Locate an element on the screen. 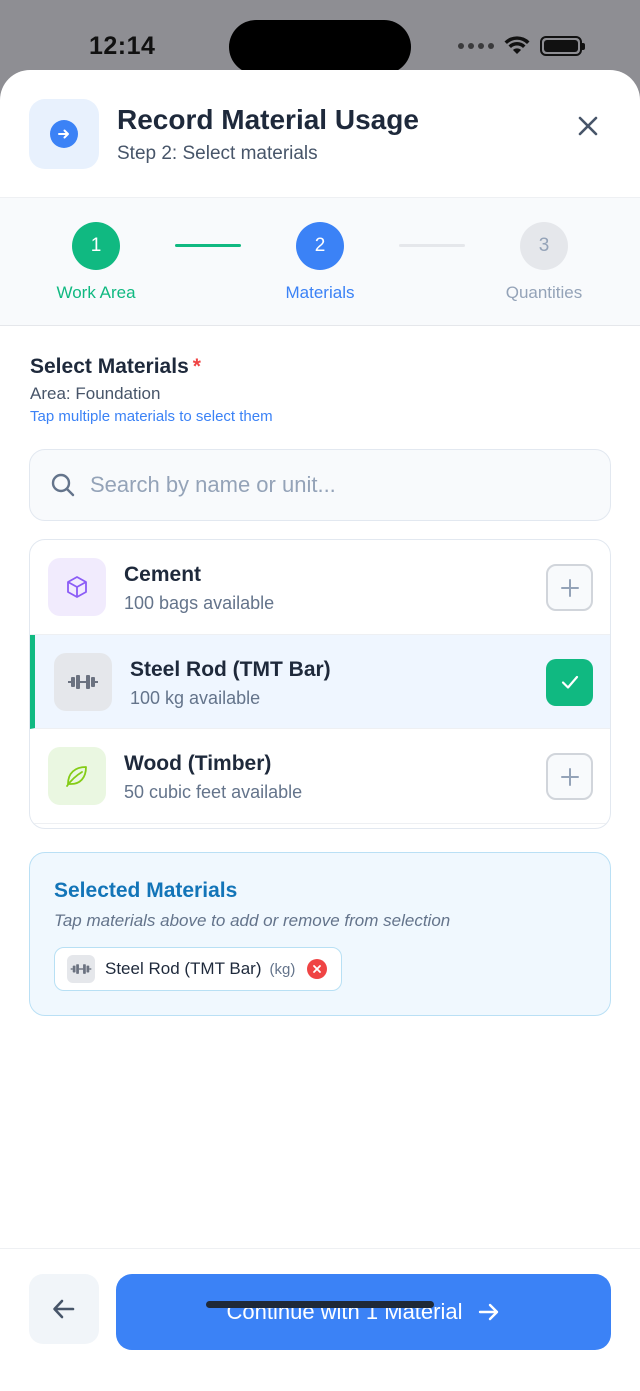  material-item-steel-rod: Steel Rod (TMT Bar) 100 kg available is located at coordinates (320, 681).